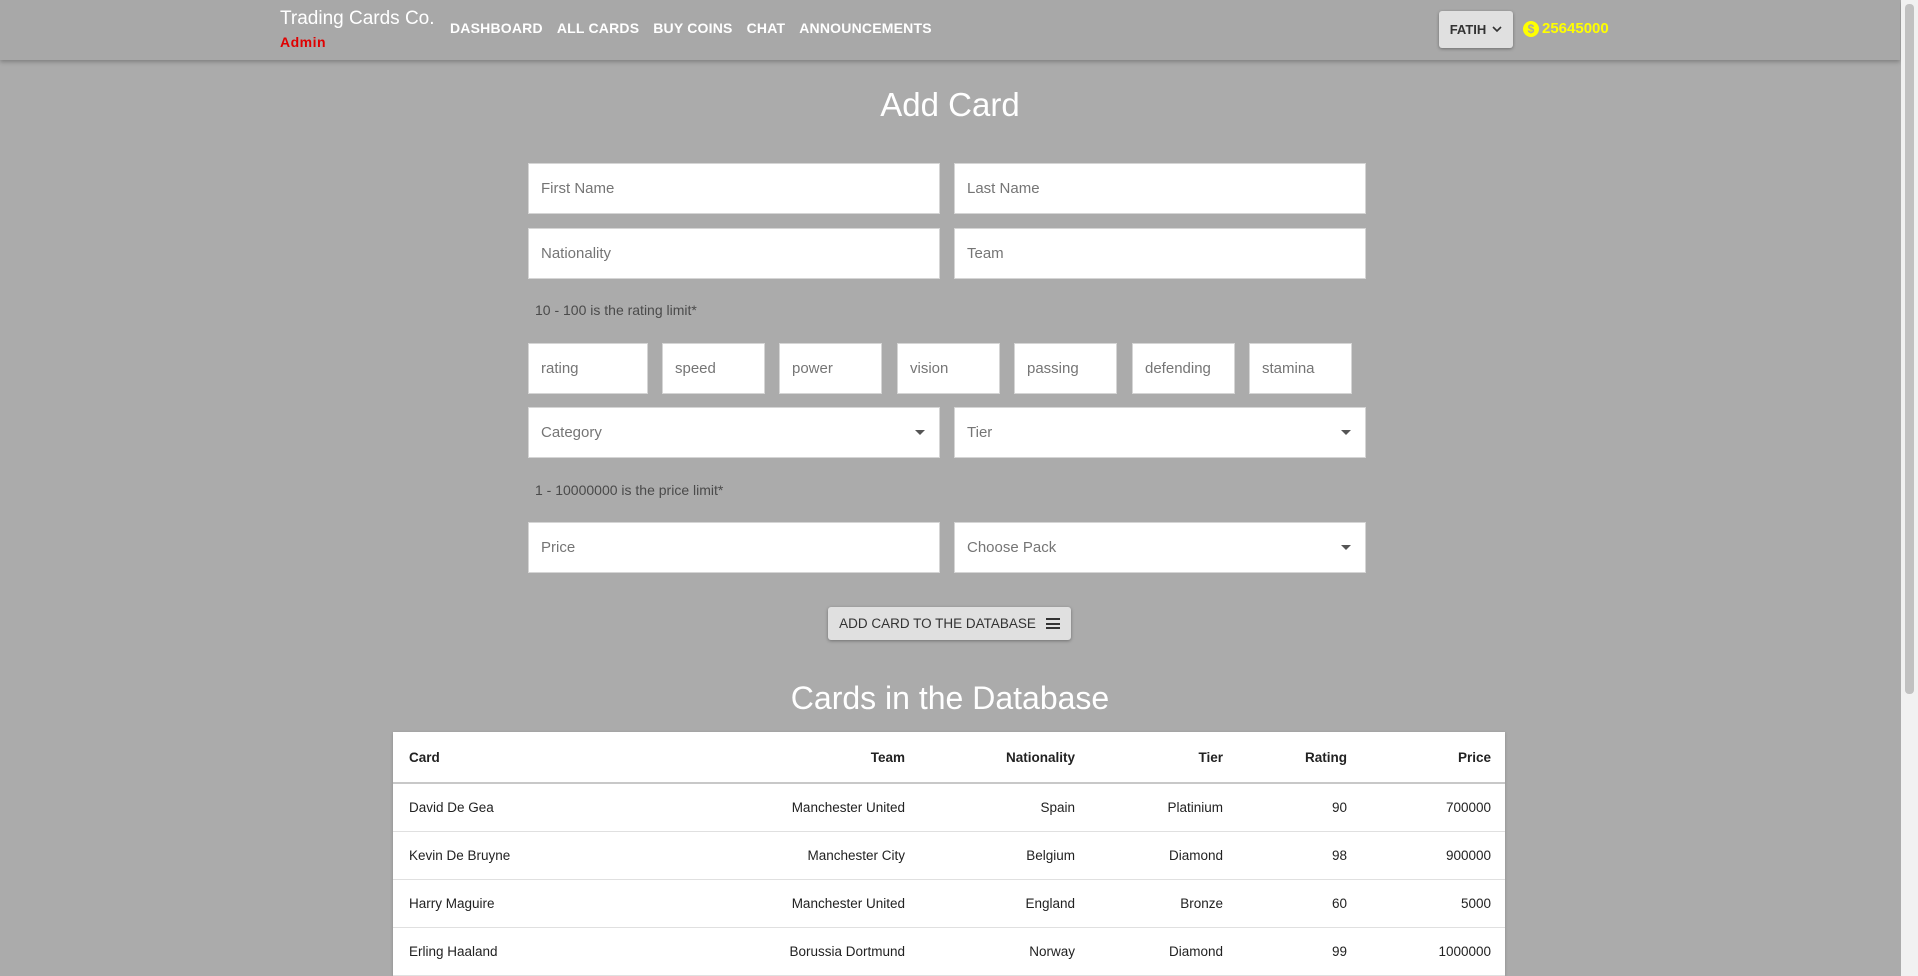  What do you see at coordinates (558, 547) in the screenshot?
I see `price-placeholder: Price` at bounding box center [558, 547].